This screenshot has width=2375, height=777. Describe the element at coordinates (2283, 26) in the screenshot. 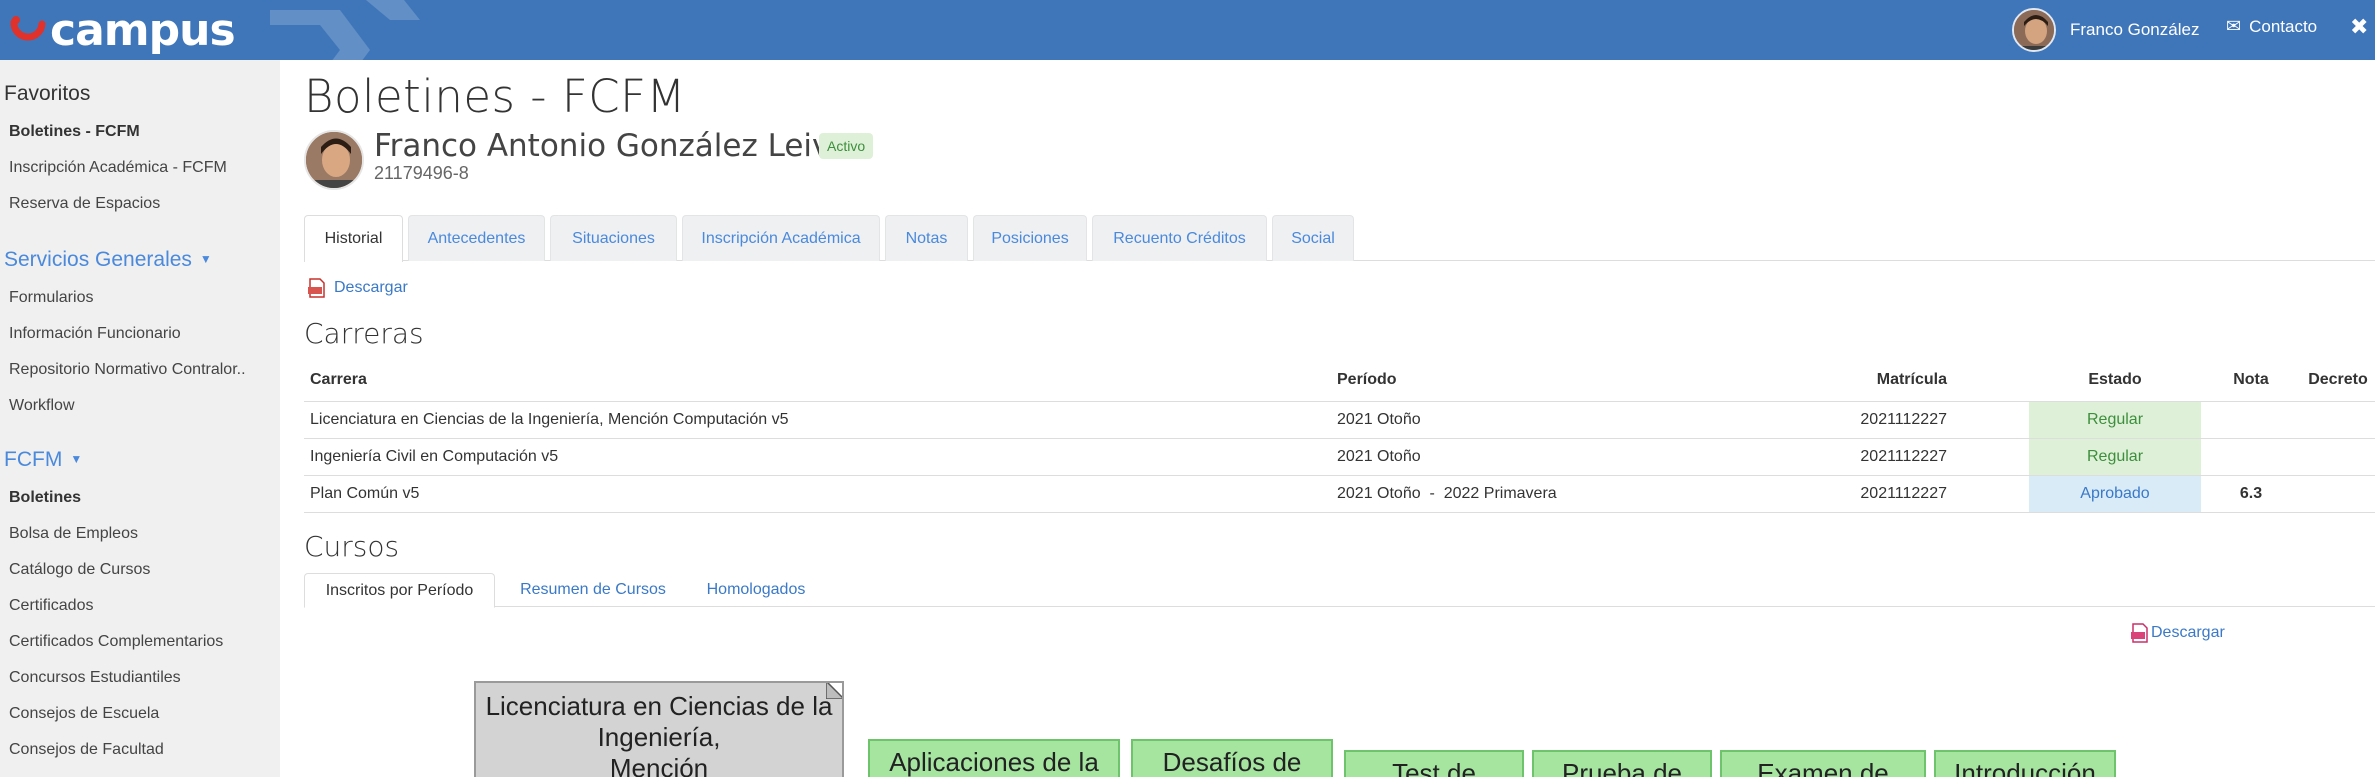

I see `contact-label: Contacto` at that location.